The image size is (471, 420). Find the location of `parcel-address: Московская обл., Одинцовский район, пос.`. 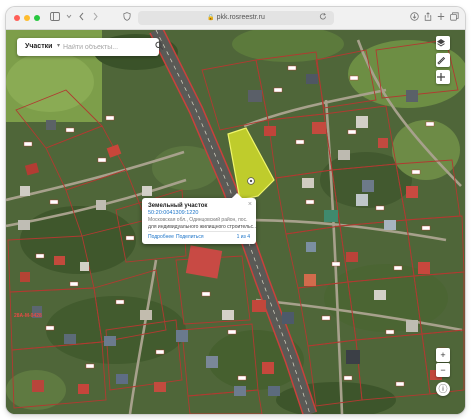

parcel-address: Московская обл., Одинцовский район, пос. is located at coordinates (198, 220).